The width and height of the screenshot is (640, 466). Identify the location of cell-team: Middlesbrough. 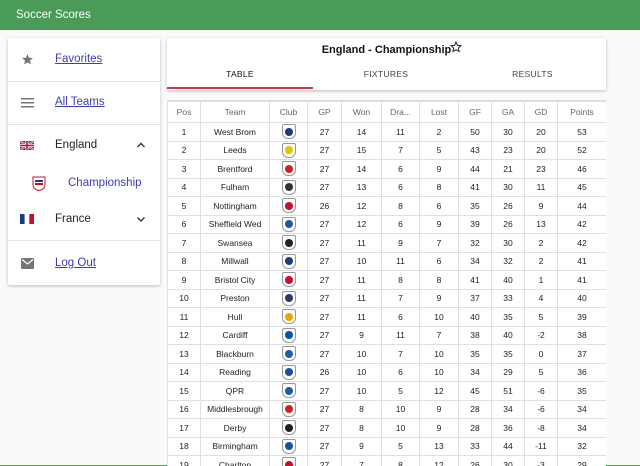
(235, 409).